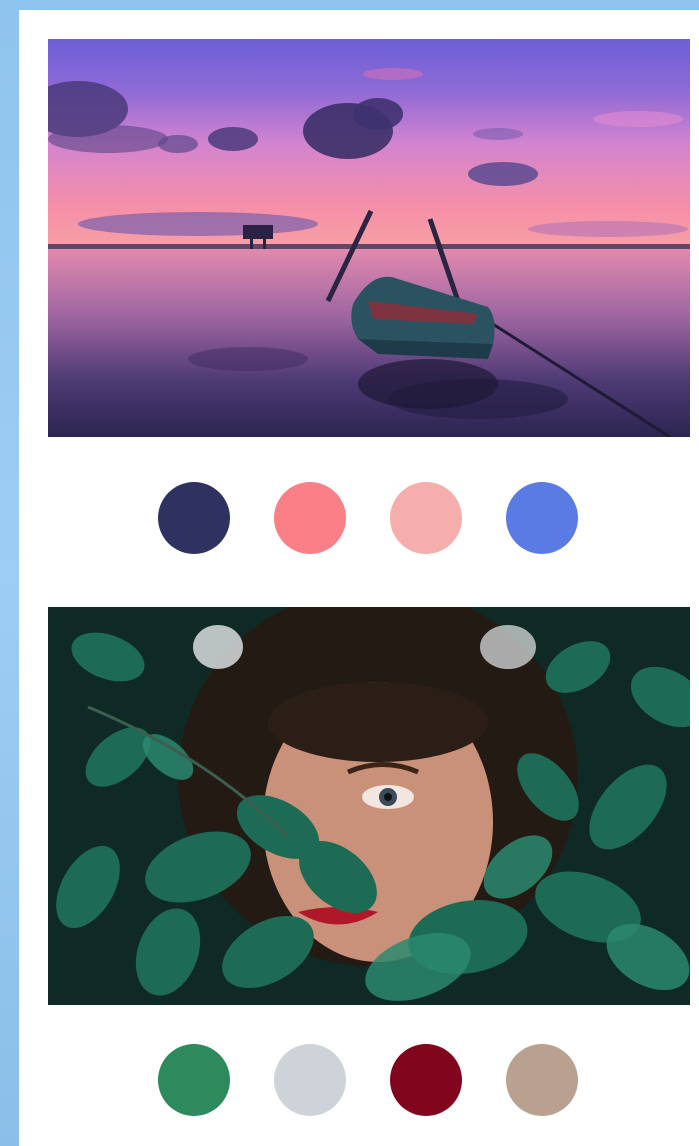 Image resolution: width=699 pixels, height=1146 pixels. What do you see at coordinates (310, 1080) in the screenshot?
I see `light-gray-swatch` at bounding box center [310, 1080].